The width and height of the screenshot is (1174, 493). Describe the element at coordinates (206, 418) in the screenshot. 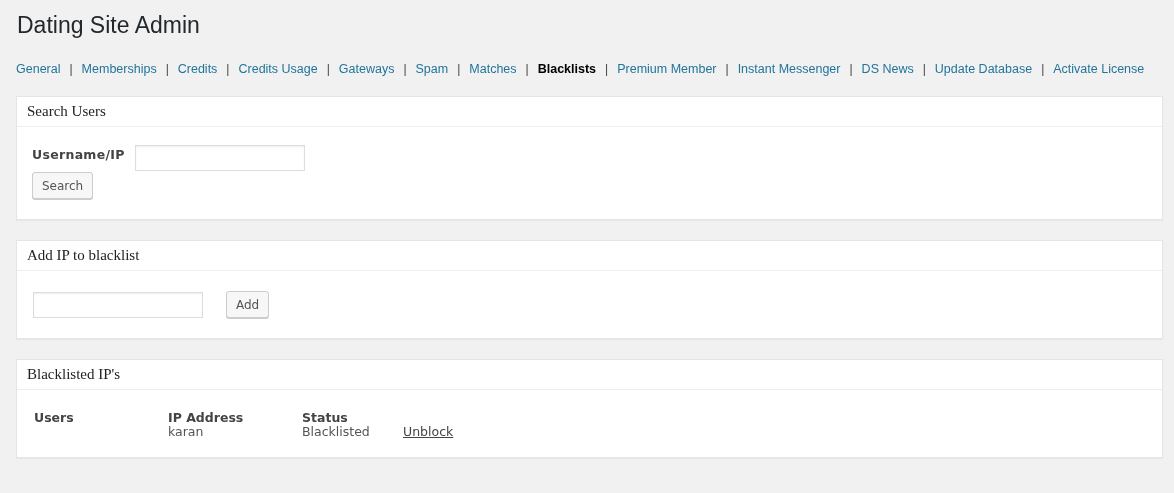

I see `column-header: IP Address` at that location.